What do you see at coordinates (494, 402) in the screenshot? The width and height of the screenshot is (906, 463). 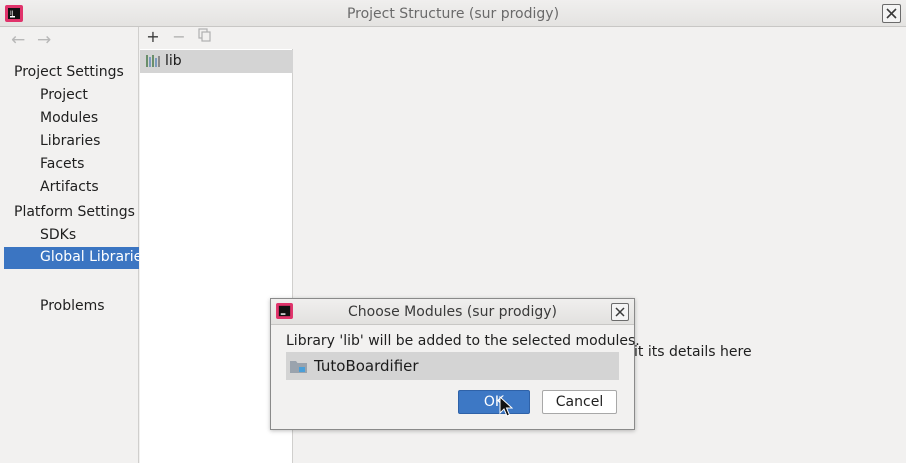 I see `ok-button: OK` at bounding box center [494, 402].